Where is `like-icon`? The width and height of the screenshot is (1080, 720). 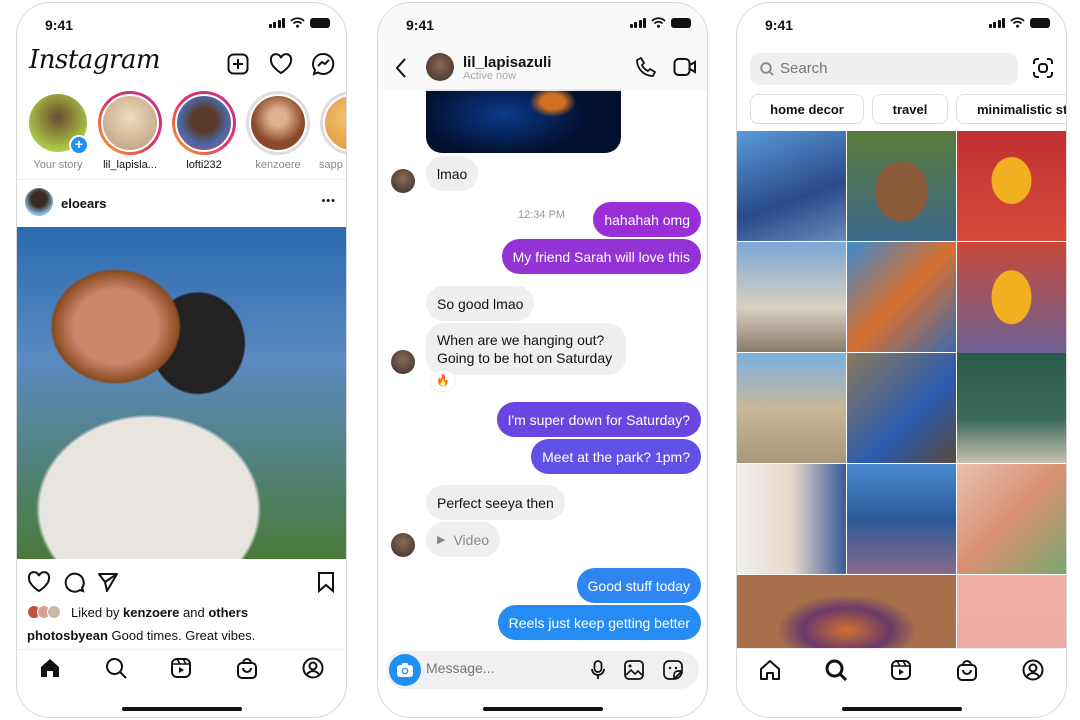 like-icon is located at coordinates (39, 582).